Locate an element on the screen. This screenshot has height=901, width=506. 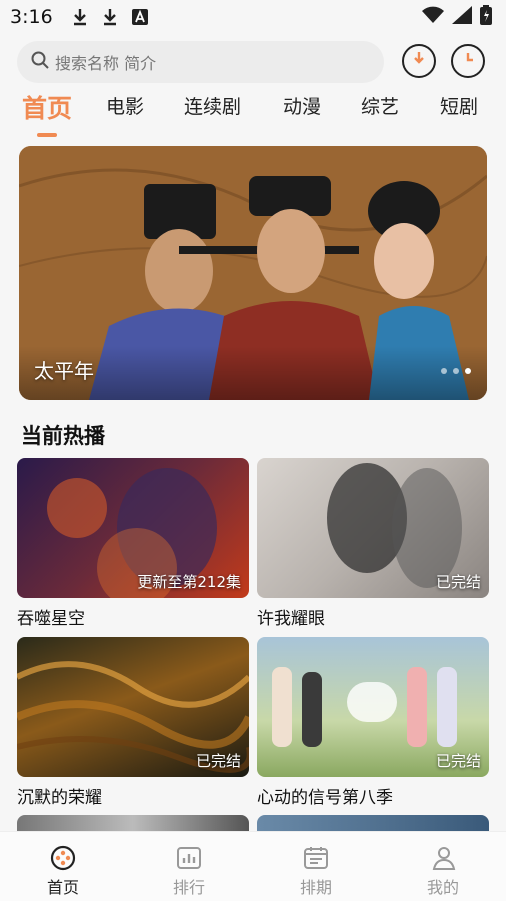
history-icon is located at coordinates (468, 61).